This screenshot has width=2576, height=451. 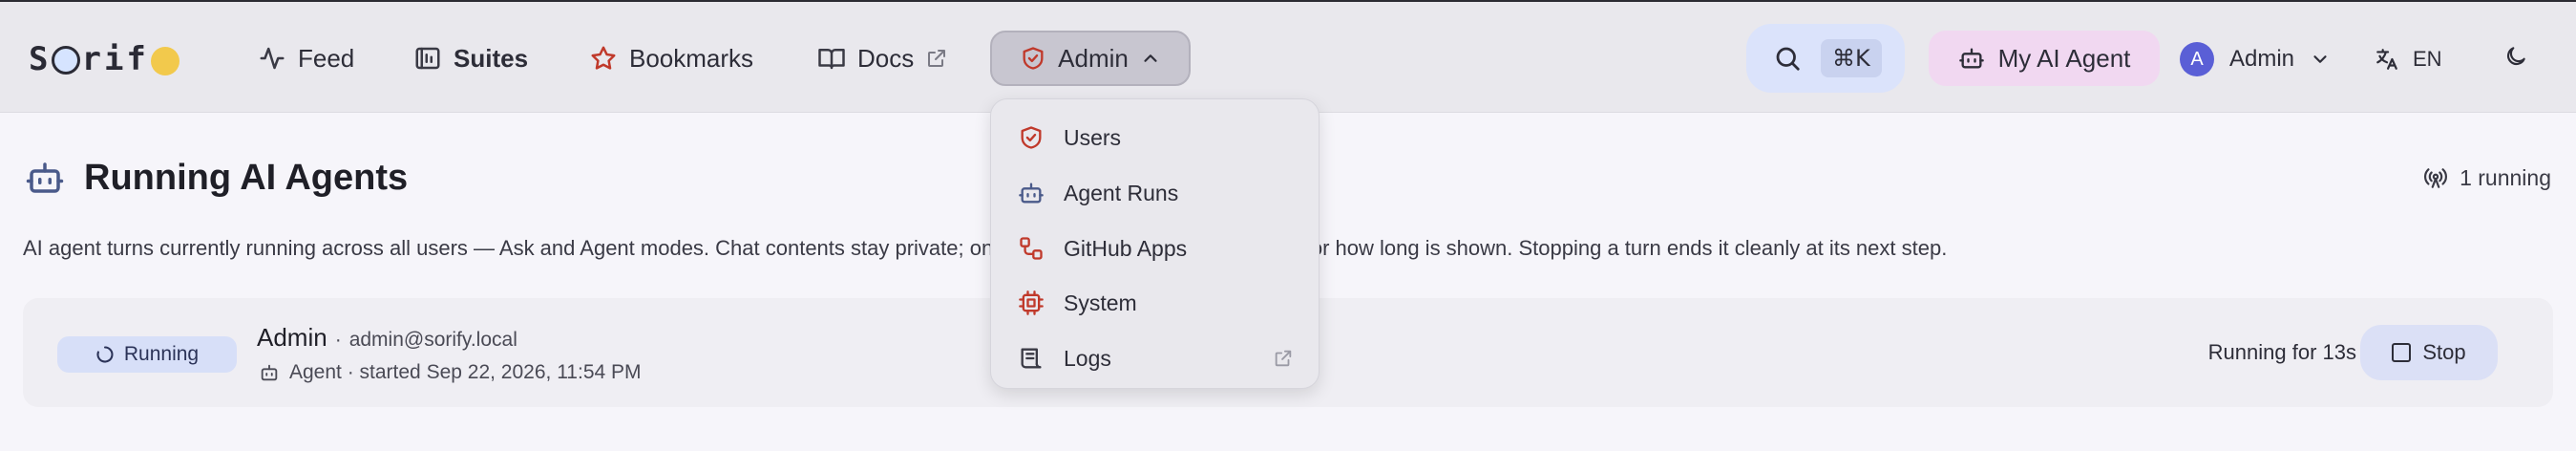 I want to click on broadcast-icon, so click(x=2436, y=178).